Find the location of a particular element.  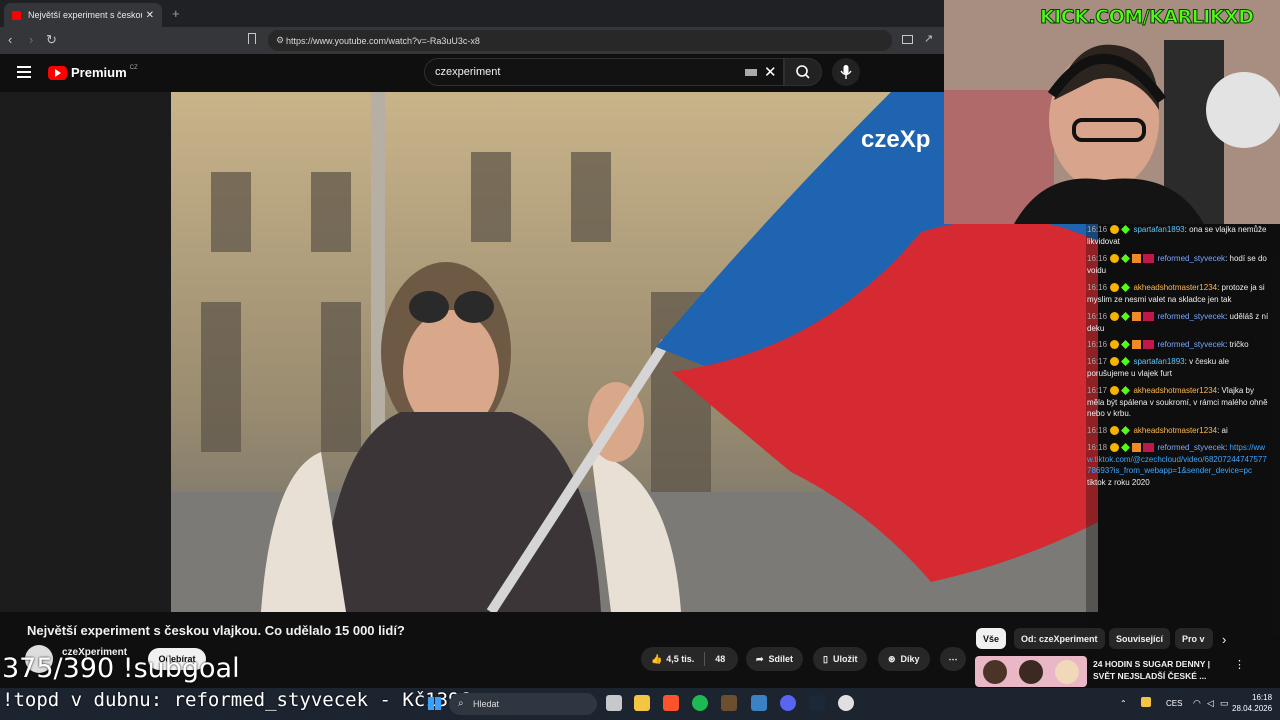

divider is located at coordinates (705, 659).